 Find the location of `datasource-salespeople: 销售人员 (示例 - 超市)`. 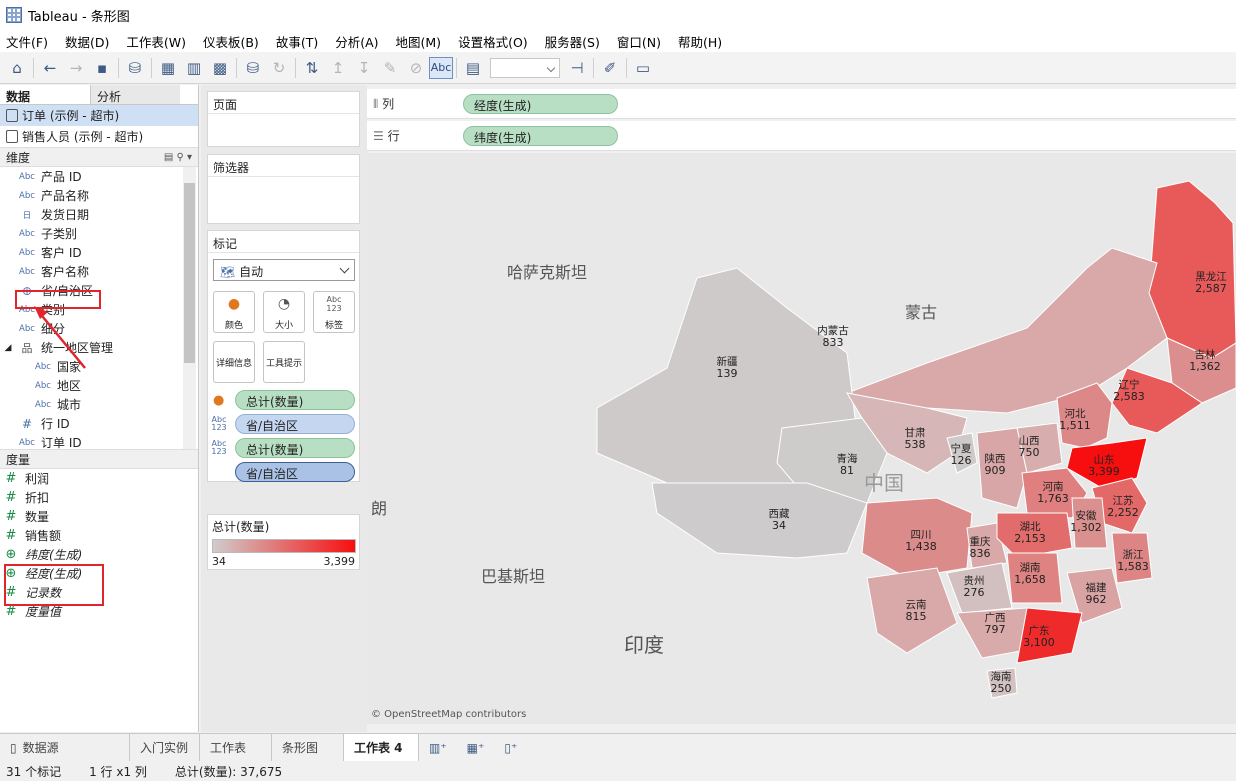

datasource-salespeople: 销售人员 (示例 - 超市) is located at coordinates (99, 136).